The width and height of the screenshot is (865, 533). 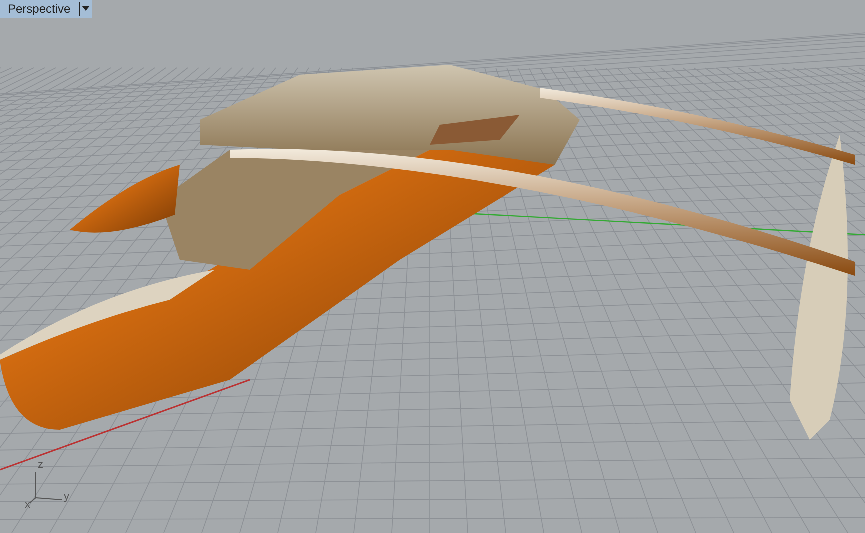 What do you see at coordinates (46, 488) in the screenshot?
I see `axis-indicator-icon` at bounding box center [46, 488].